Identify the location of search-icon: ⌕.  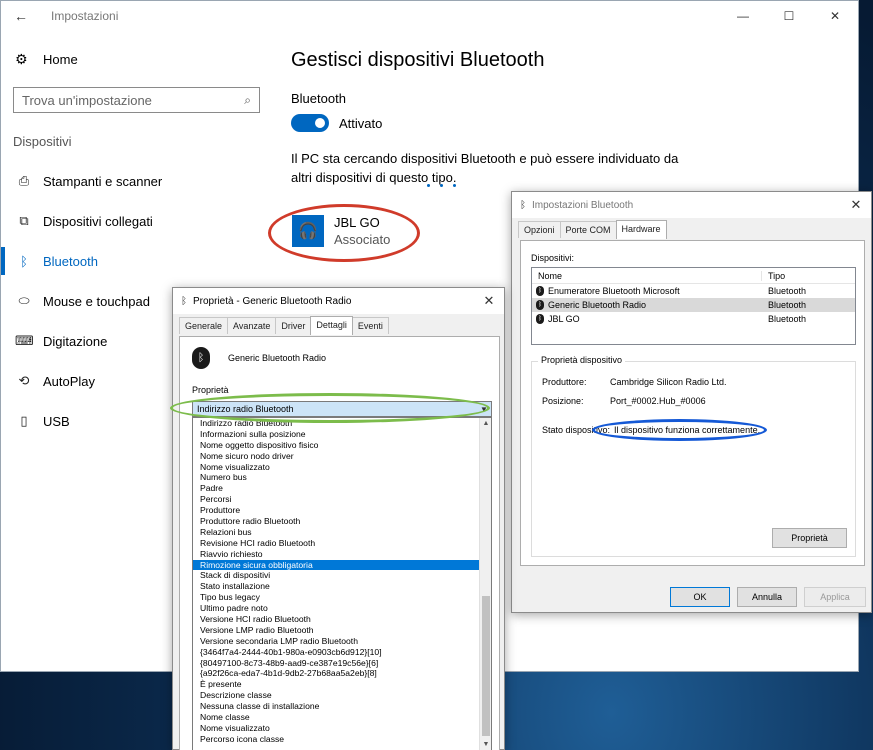
(247, 100).